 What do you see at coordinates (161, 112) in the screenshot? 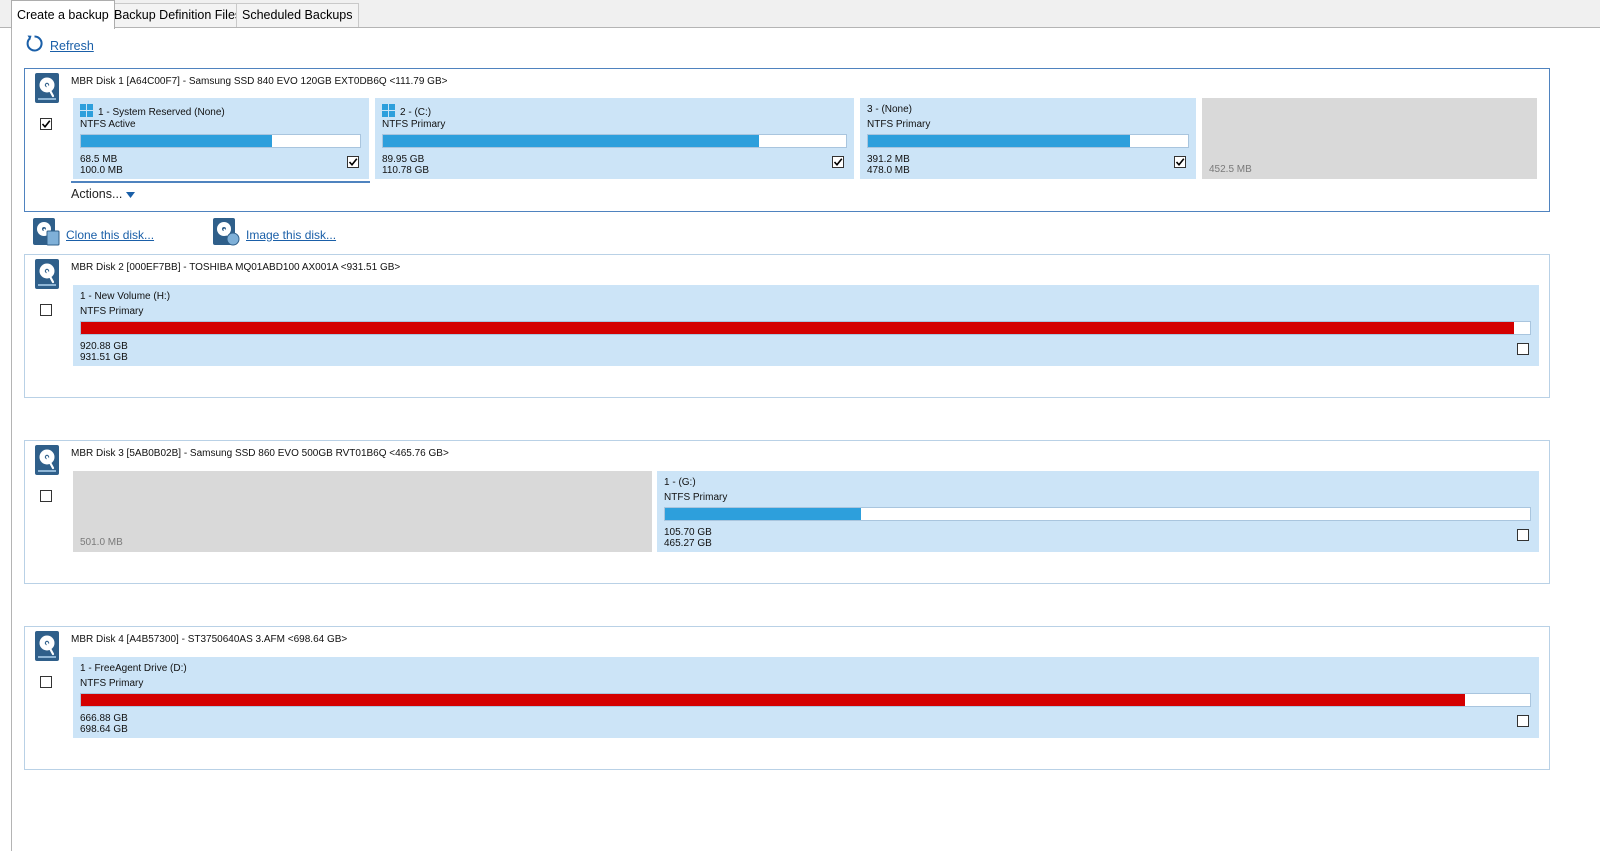
I see `partition-name: 1 - System Reserved (None)` at bounding box center [161, 112].